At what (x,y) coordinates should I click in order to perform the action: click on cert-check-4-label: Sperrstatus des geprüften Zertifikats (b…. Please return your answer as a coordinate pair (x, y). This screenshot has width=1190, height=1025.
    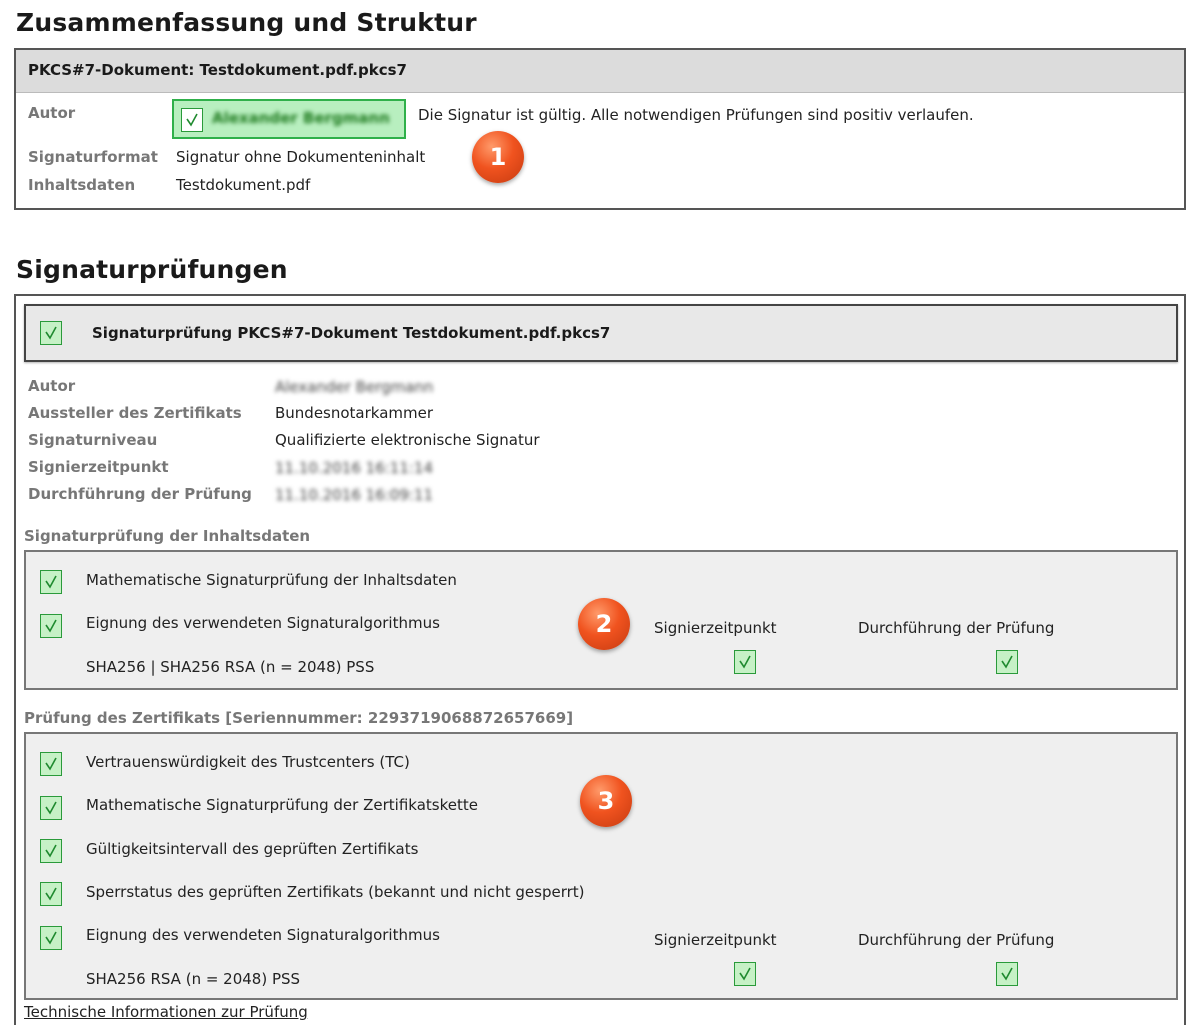
    Looking at the image, I should click on (335, 892).